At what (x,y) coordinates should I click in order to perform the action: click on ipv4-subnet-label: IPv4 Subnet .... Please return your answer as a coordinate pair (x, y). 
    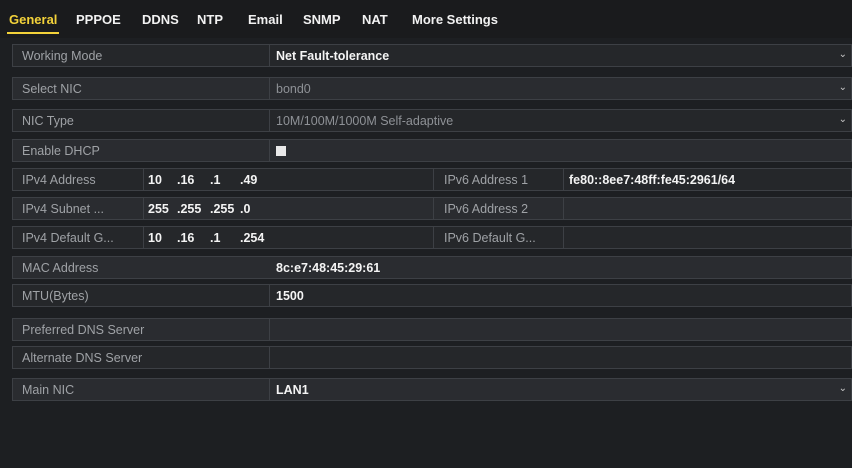
    Looking at the image, I should click on (63, 209).